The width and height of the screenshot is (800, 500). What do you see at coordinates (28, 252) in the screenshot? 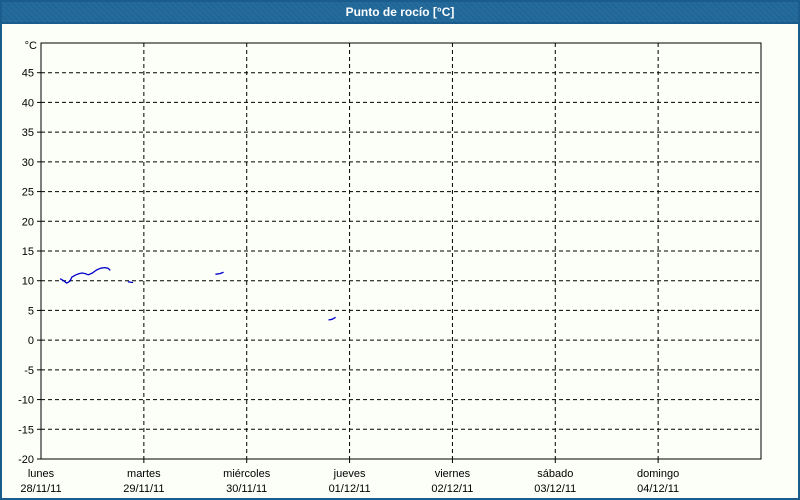
I see `y-tick-label: 15` at bounding box center [28, 252].